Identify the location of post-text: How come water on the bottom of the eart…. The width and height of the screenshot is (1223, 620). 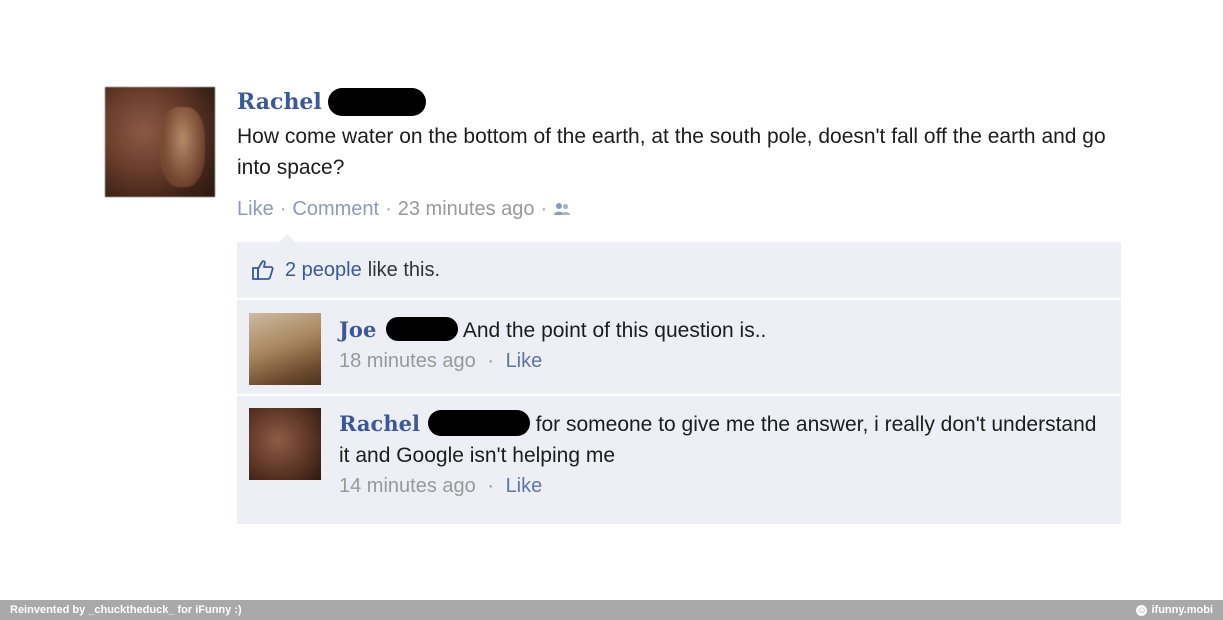
(671, 152).